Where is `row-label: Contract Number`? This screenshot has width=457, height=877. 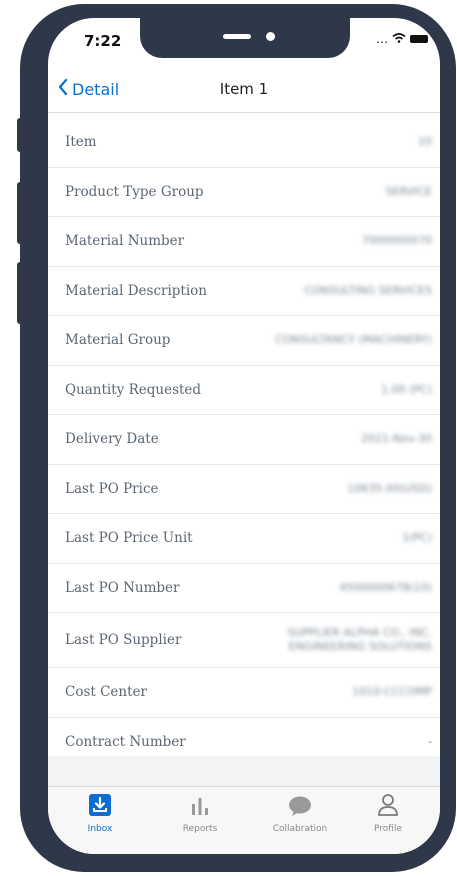
row-label: Contract Number is located at coordinates (125, 741).